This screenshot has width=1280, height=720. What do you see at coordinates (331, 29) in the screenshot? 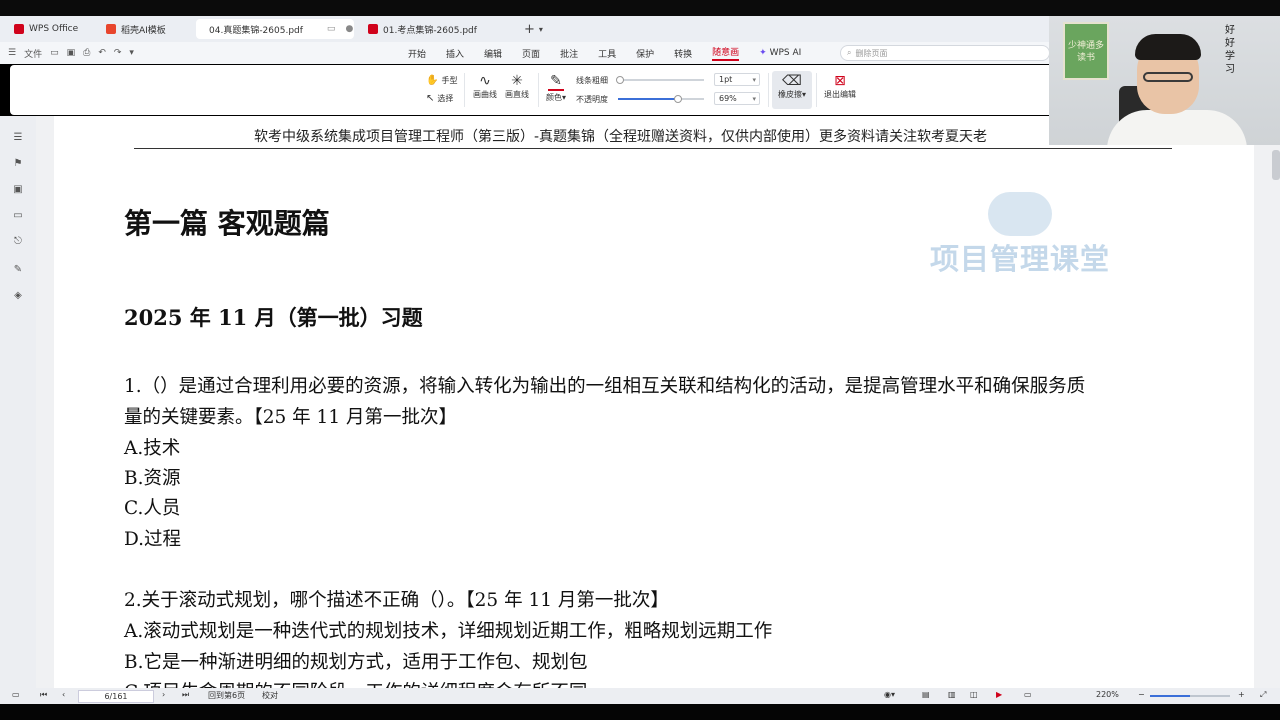
I see `restore-icon: ▭` at bounding box center [331, 29].